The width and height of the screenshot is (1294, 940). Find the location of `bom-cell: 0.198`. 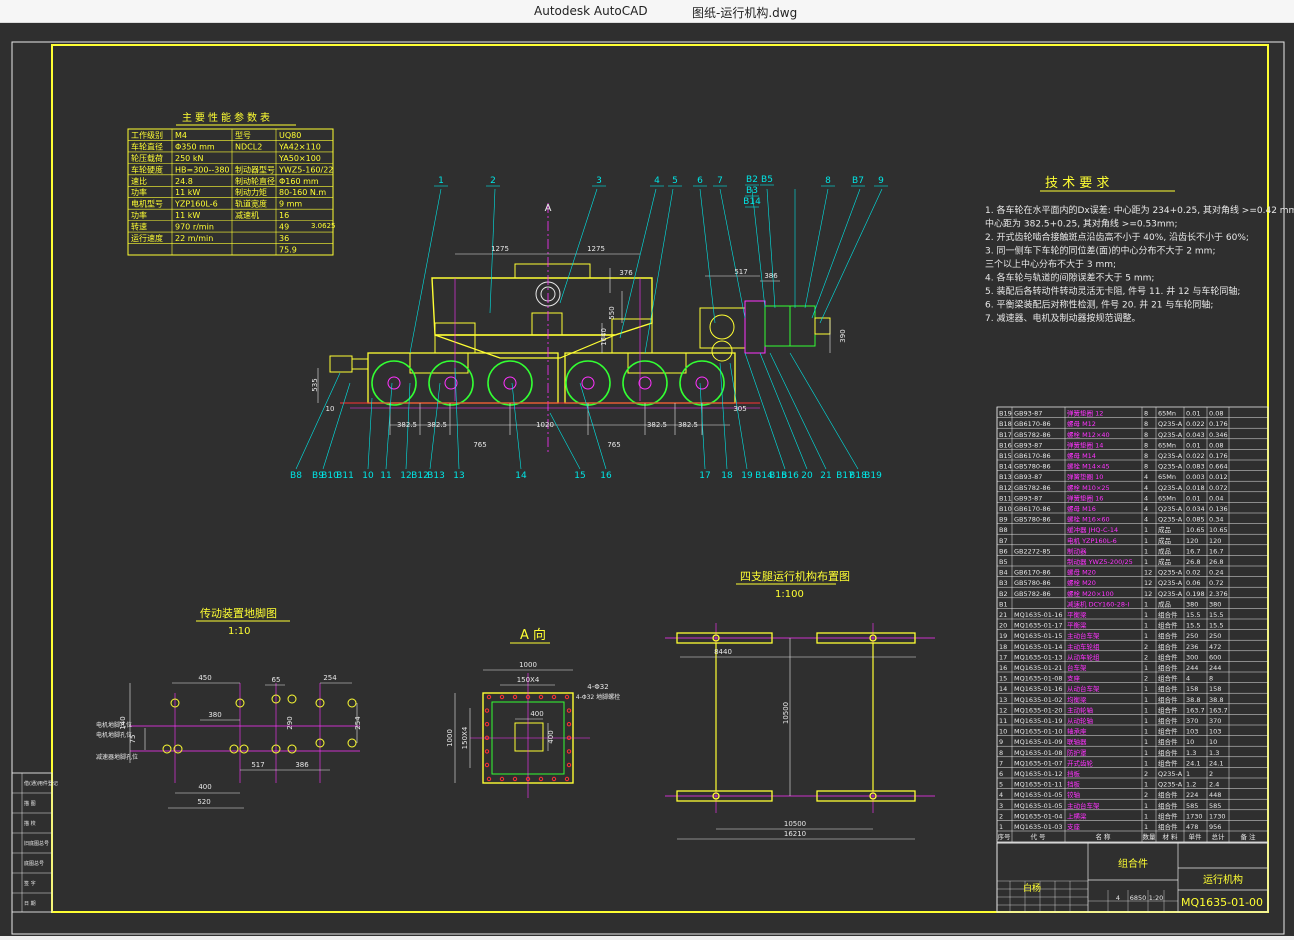

bom-cell: 0.198 is located at coordinates (1195, 594).